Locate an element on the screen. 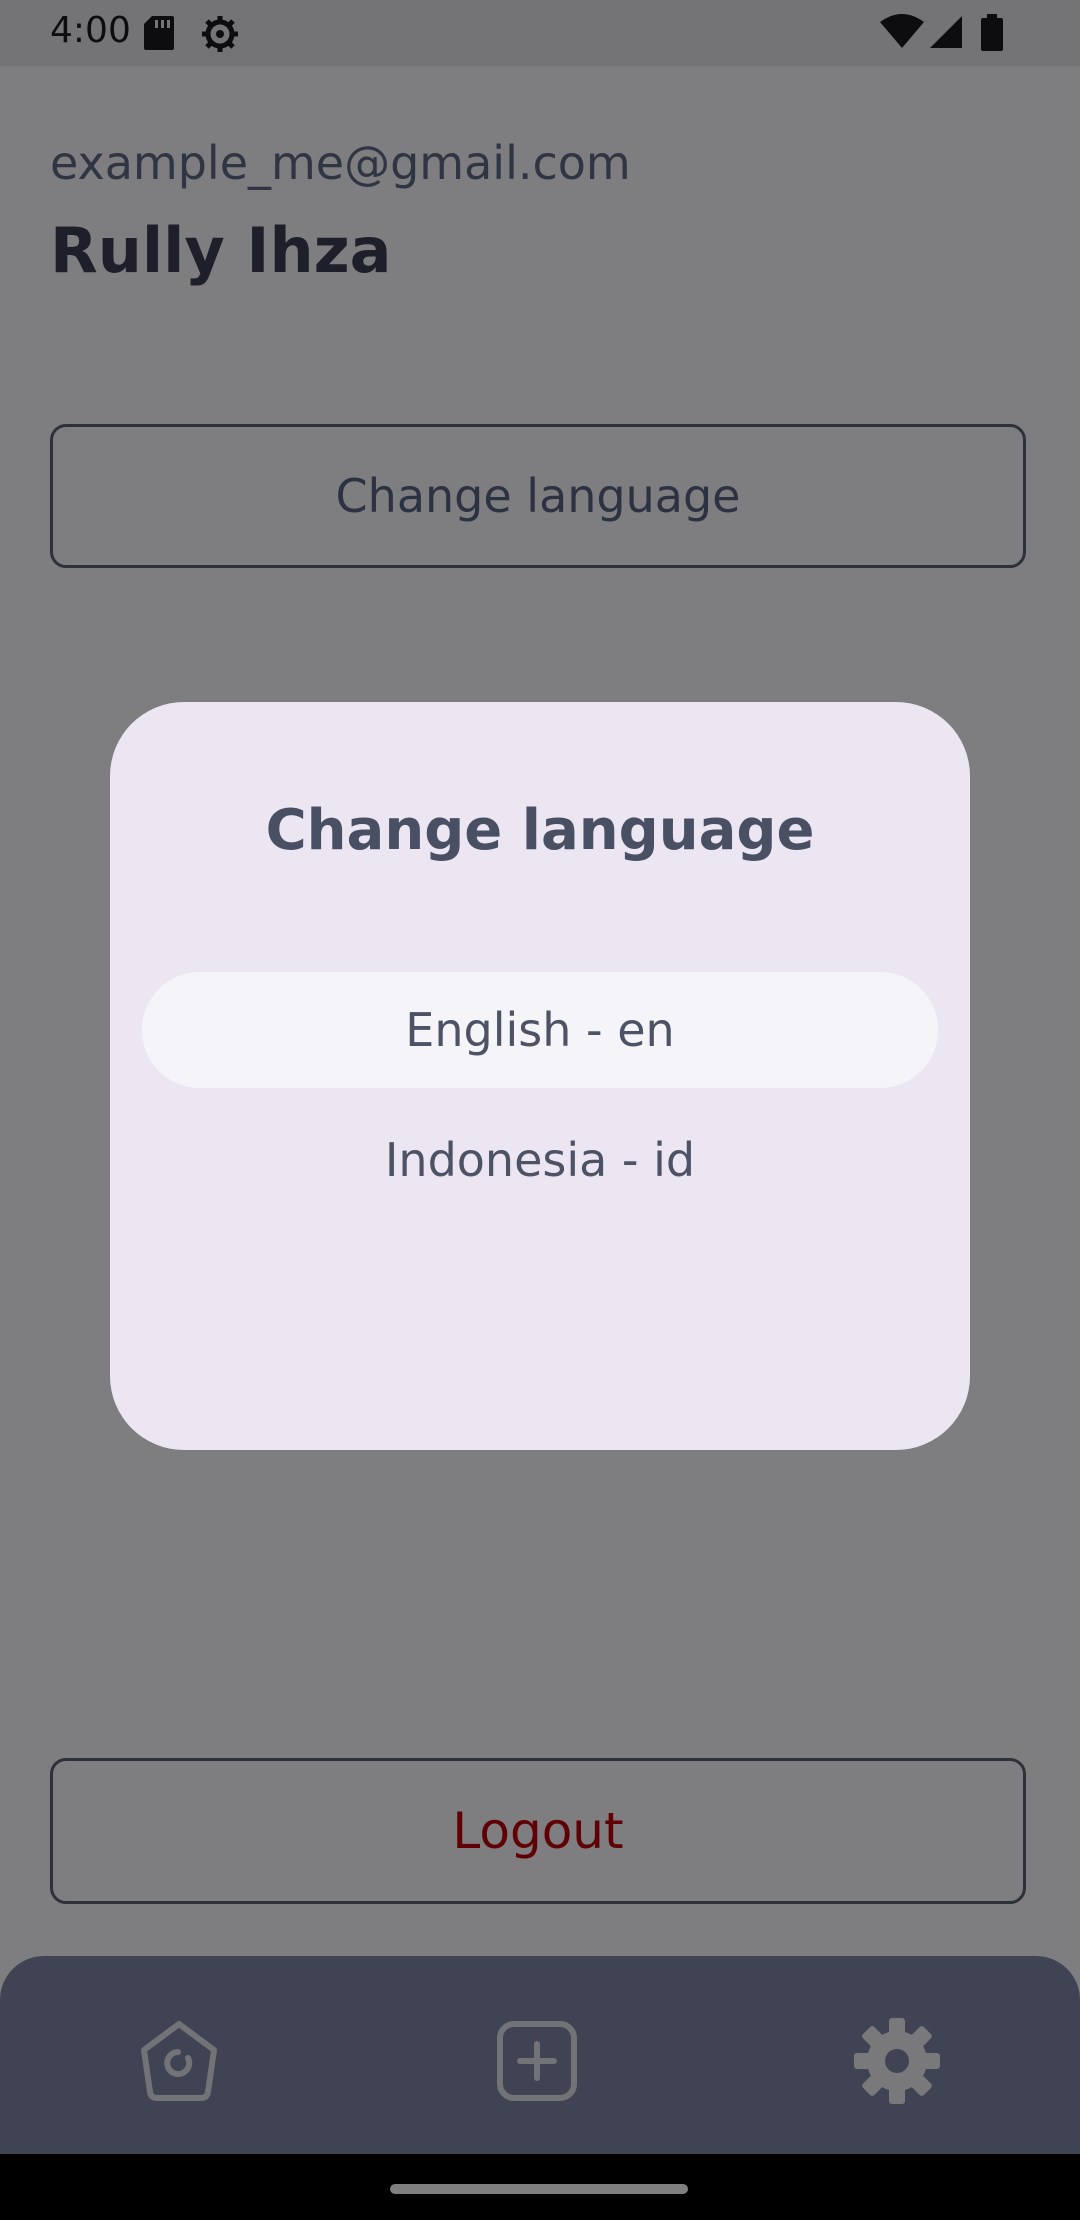  language-option-indonesia: Indonesia - id is located at coordinates (540, 1160).